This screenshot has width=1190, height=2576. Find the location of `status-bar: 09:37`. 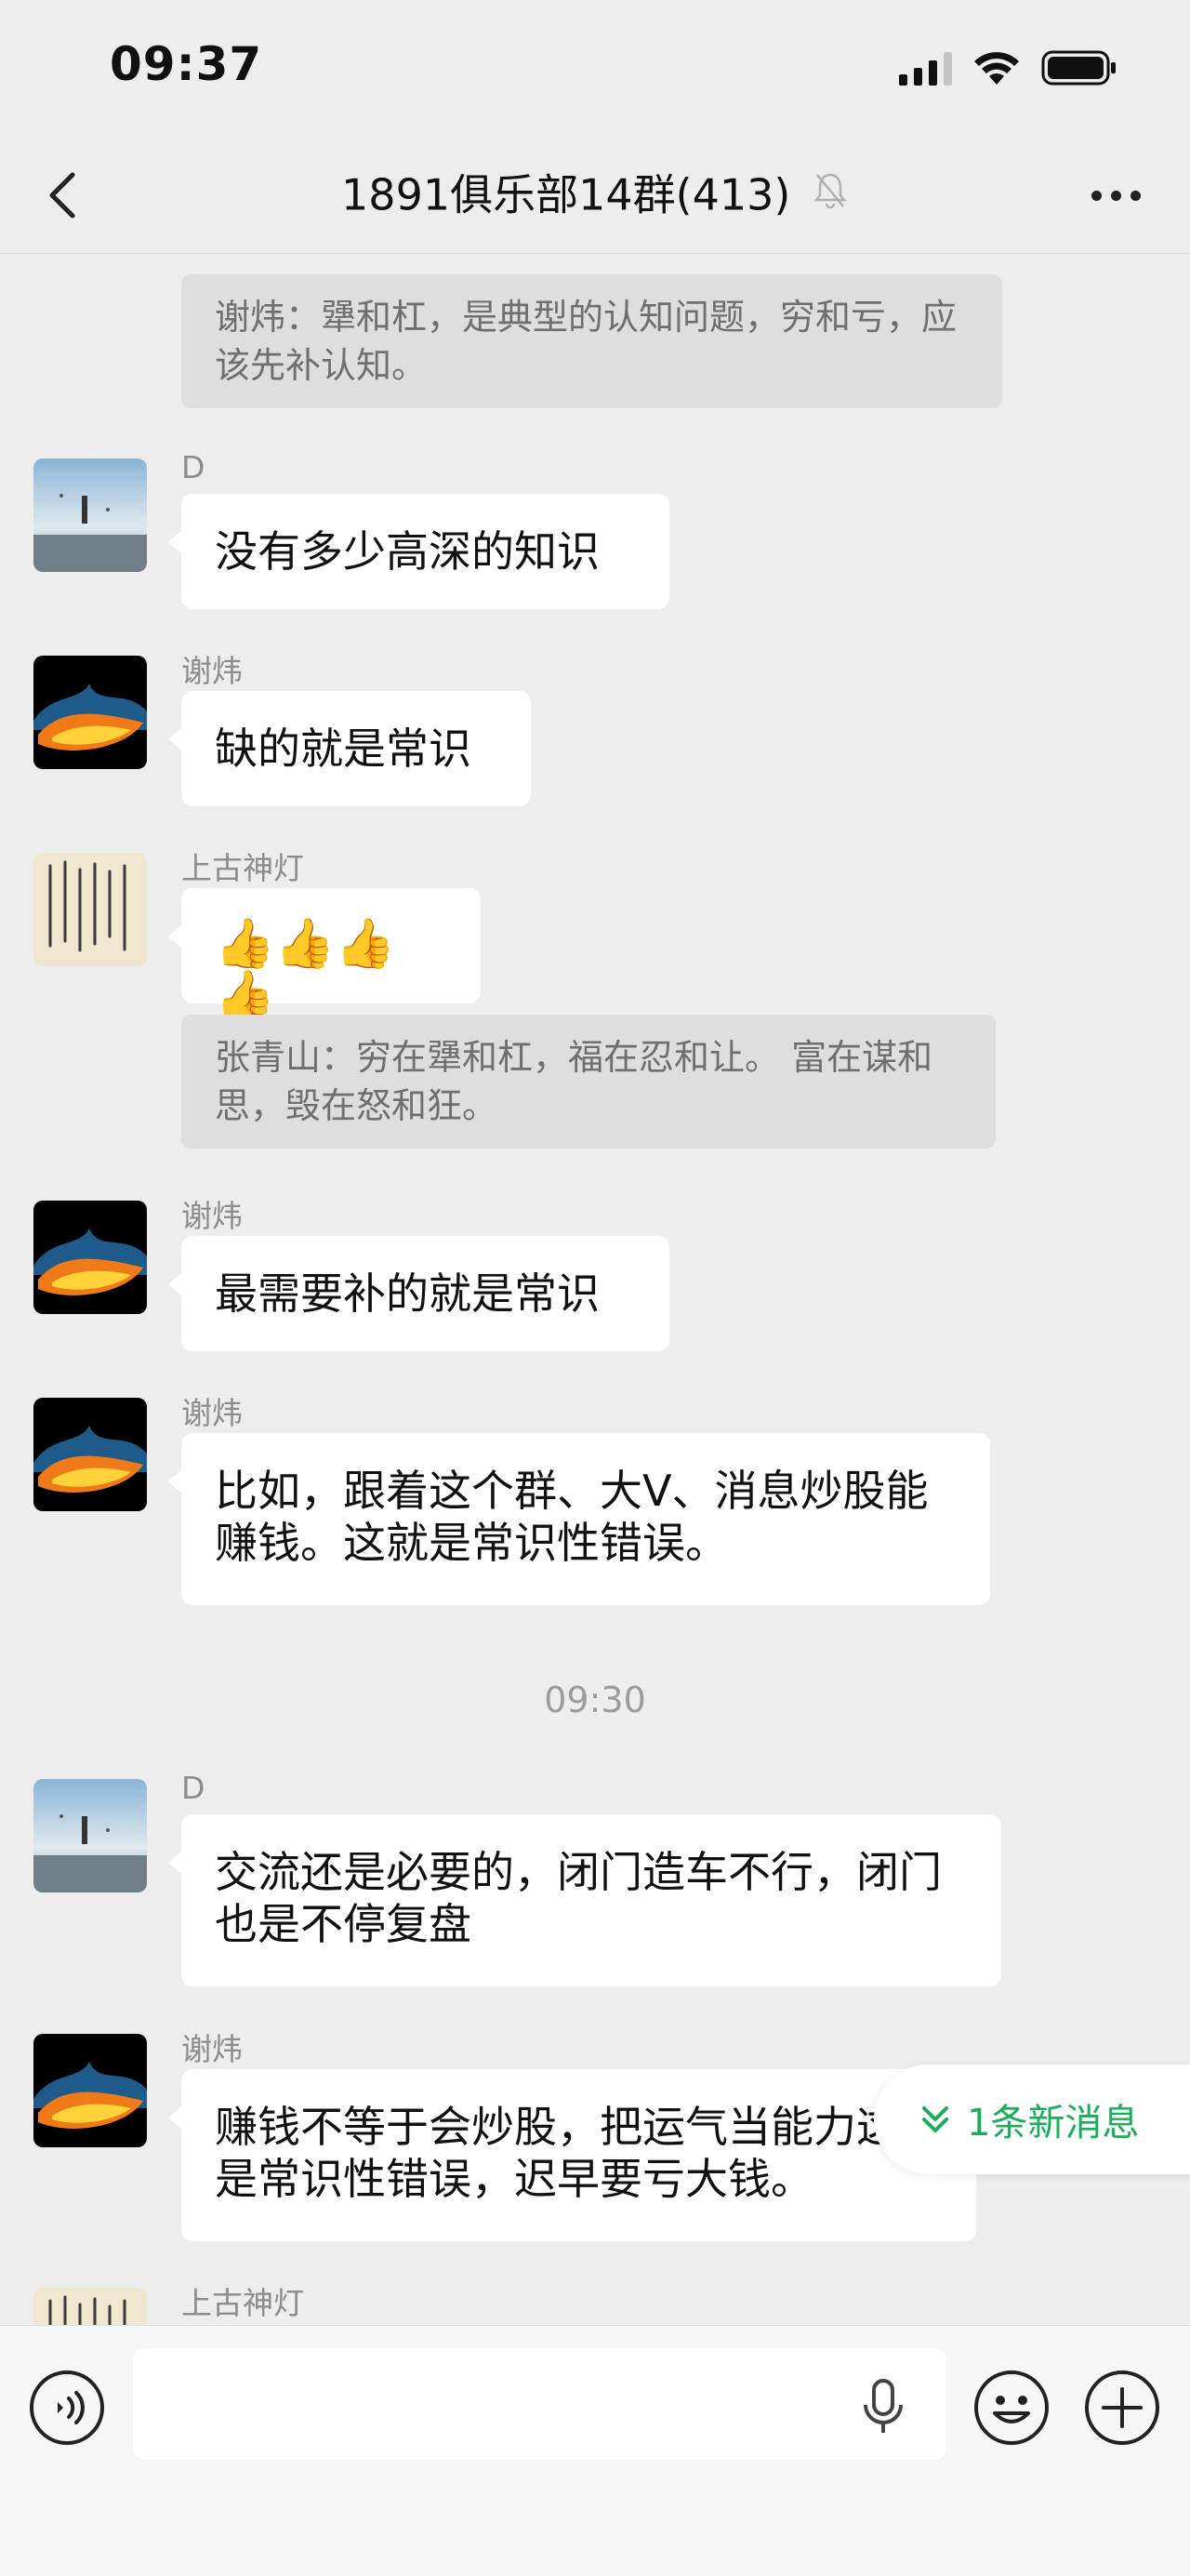

status-bar: 09:37 is located at coordinates (595, 69).